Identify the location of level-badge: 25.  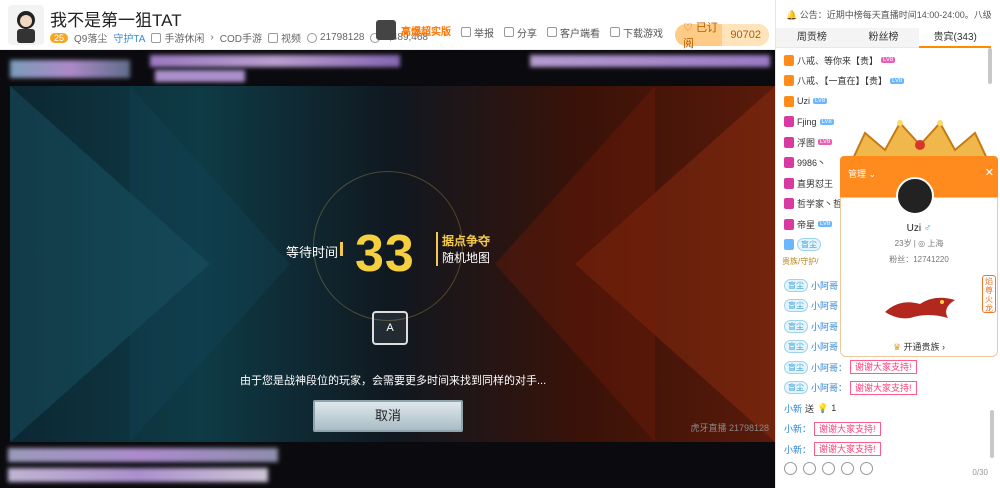
(59, 37).